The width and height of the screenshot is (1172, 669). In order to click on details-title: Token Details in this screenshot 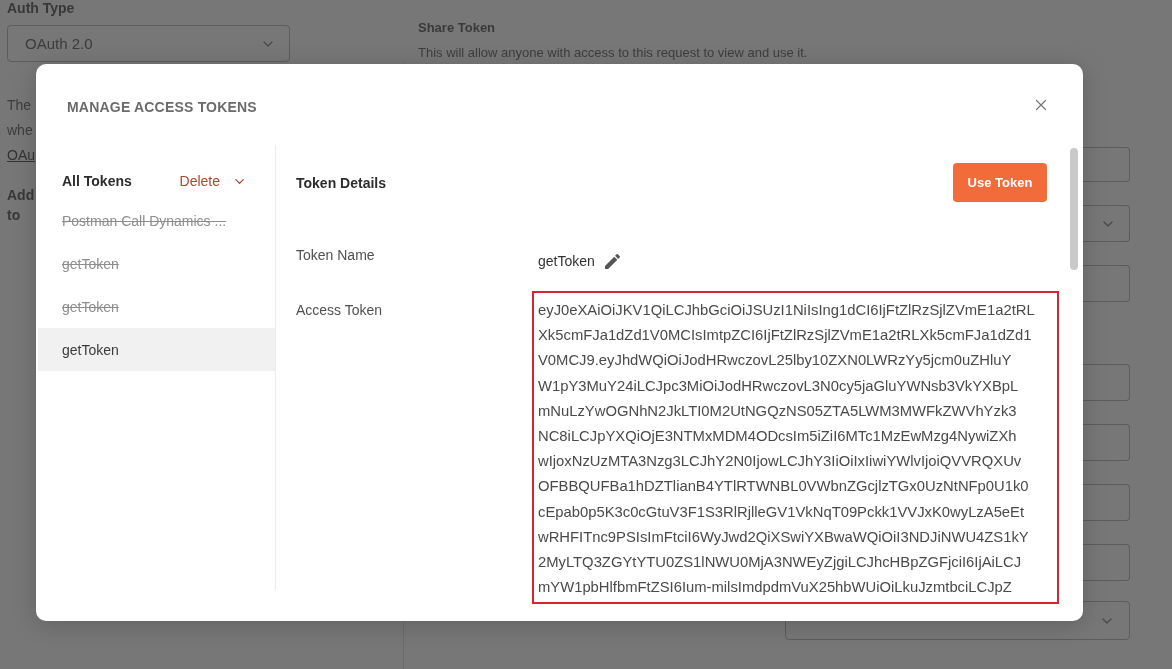, I will do `click(341, 182)`.